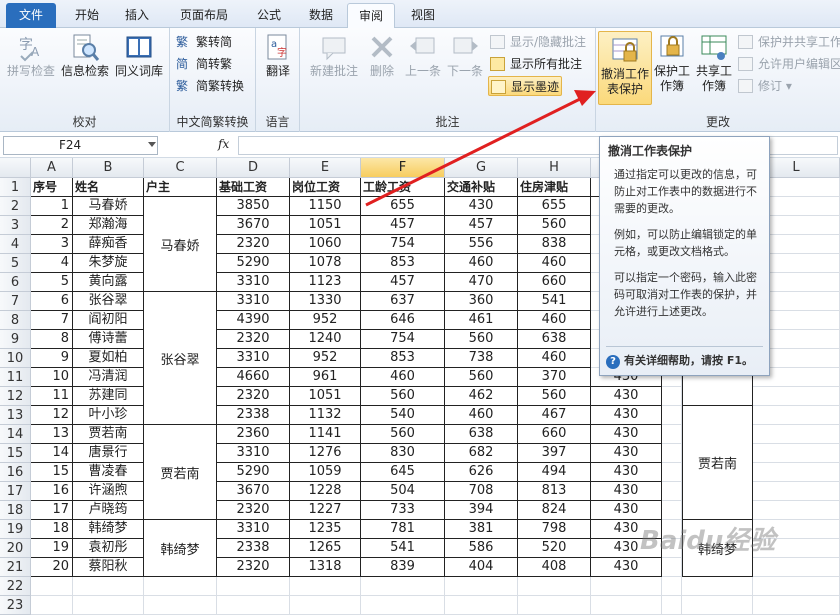 Image resolution: width=840 pixels, height=615 pixels. I want to click on watermark: Baidu经验, so click(708, 541).